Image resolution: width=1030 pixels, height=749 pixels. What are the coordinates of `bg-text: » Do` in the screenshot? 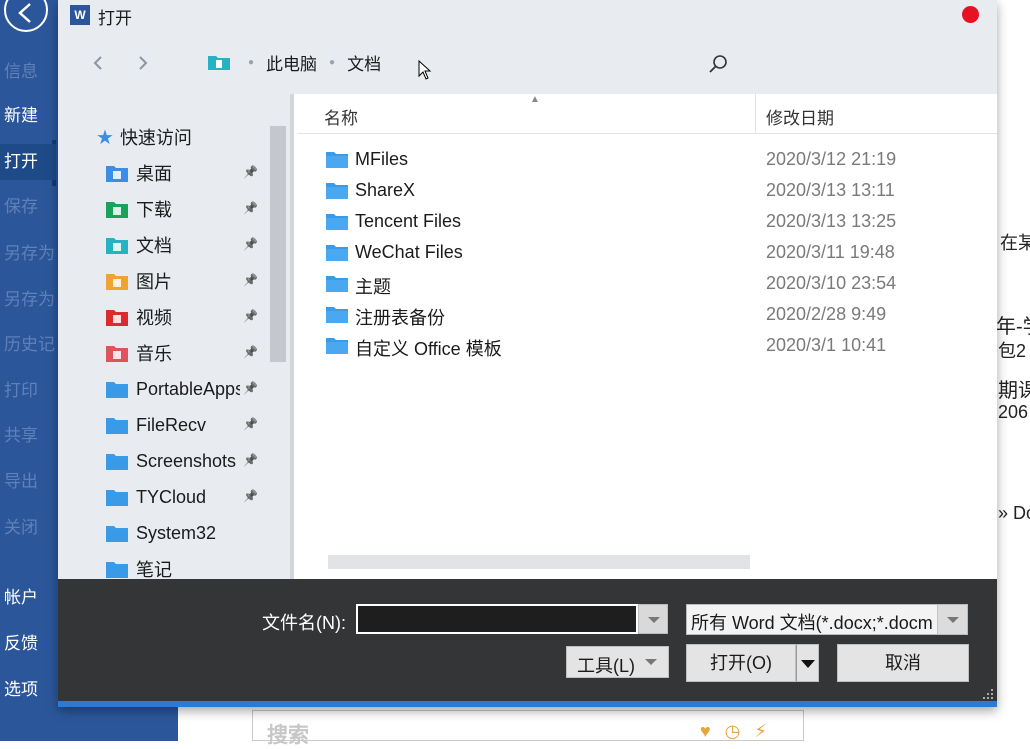 It's located at (1014, 513).